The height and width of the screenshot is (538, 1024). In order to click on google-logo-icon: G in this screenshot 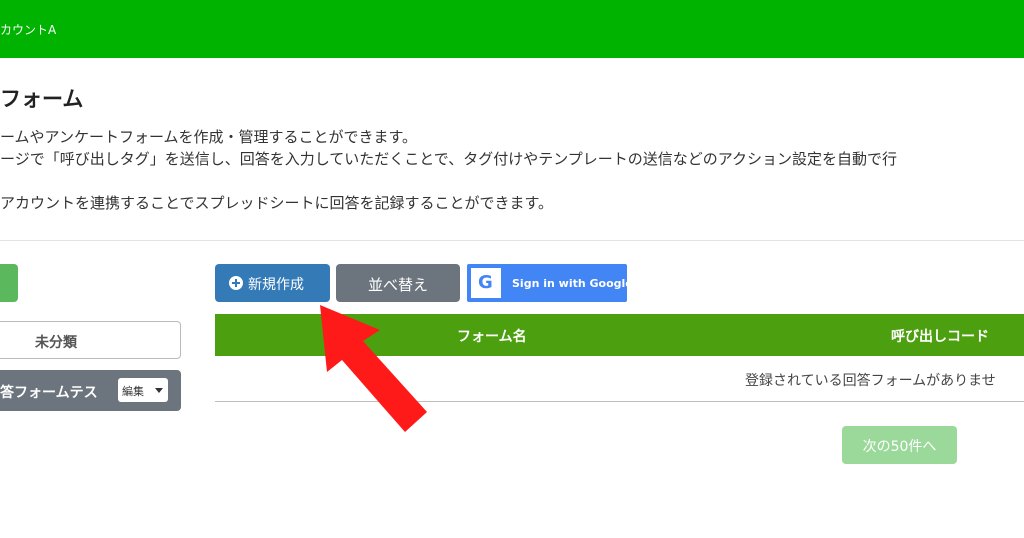, I will do `click(486, 283)`.